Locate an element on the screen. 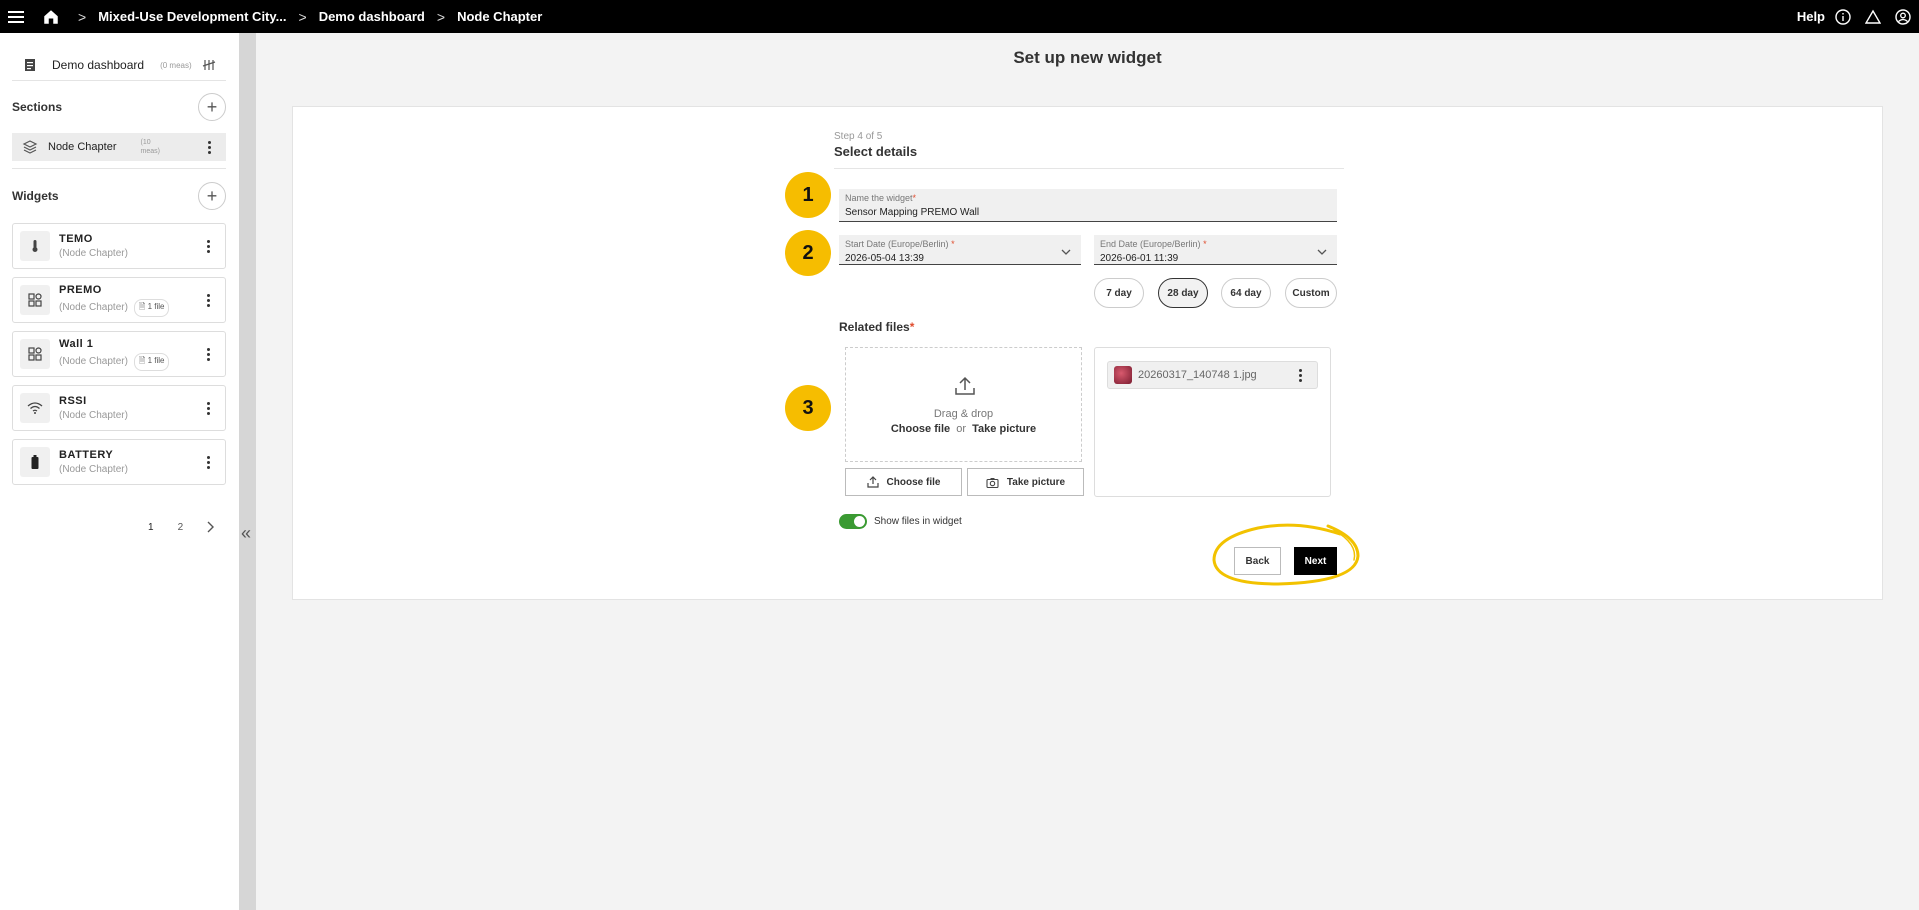 This screenshot has height=910, width=1919. file-name: 20260317_140748 1.jpg is located at coordinates (1197, 375).